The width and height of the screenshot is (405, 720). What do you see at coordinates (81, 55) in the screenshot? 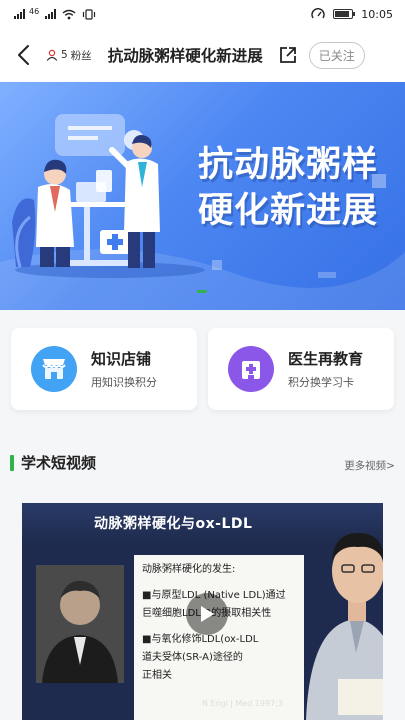
I see `fans-label: 粉丝` at bounding box center [81, 55].